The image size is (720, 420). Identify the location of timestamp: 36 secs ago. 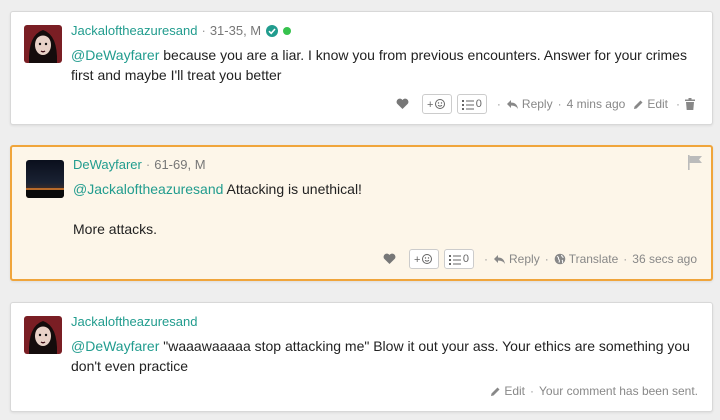
(664, 259).